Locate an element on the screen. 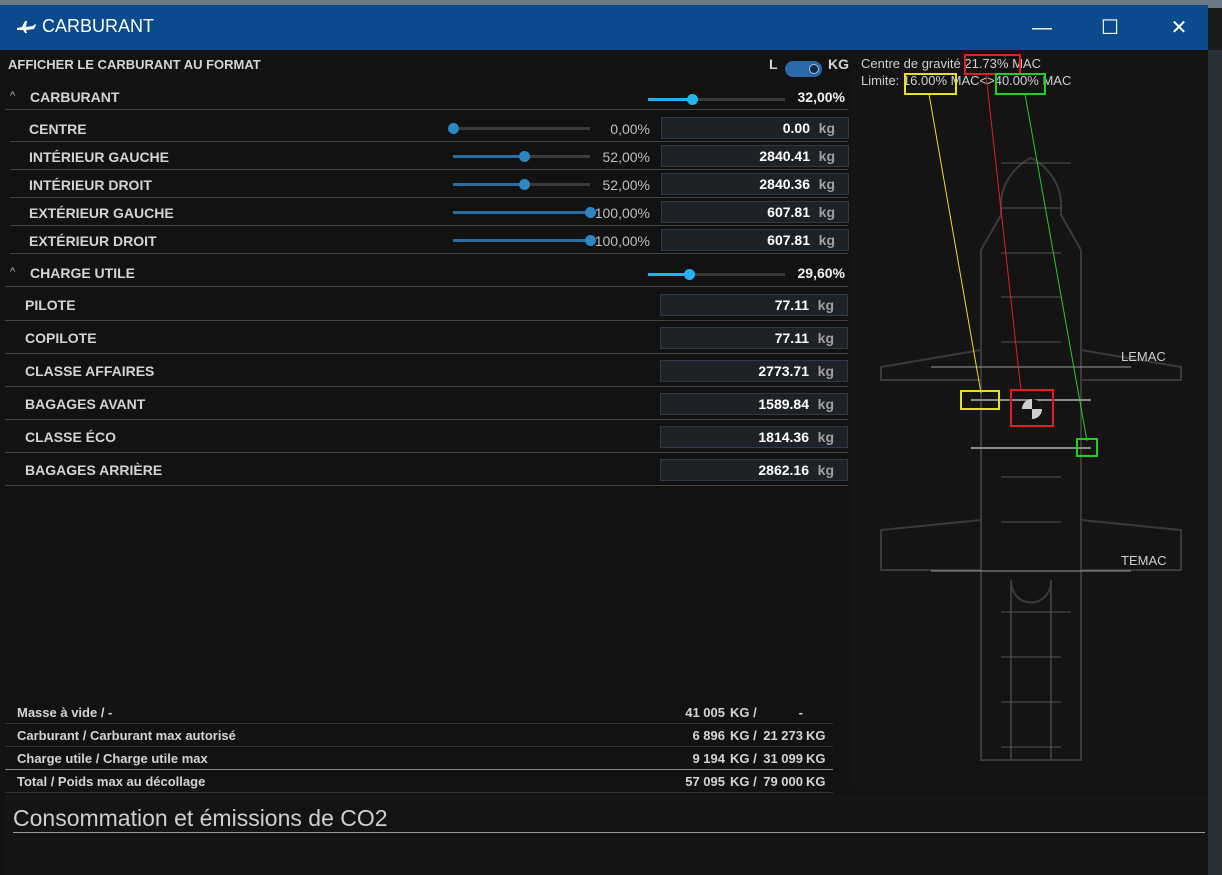 This screenshot has height=875, width=1222. fuel-section-header: ^ CARBURANT 32,00% is located at coordinates (426, 95).